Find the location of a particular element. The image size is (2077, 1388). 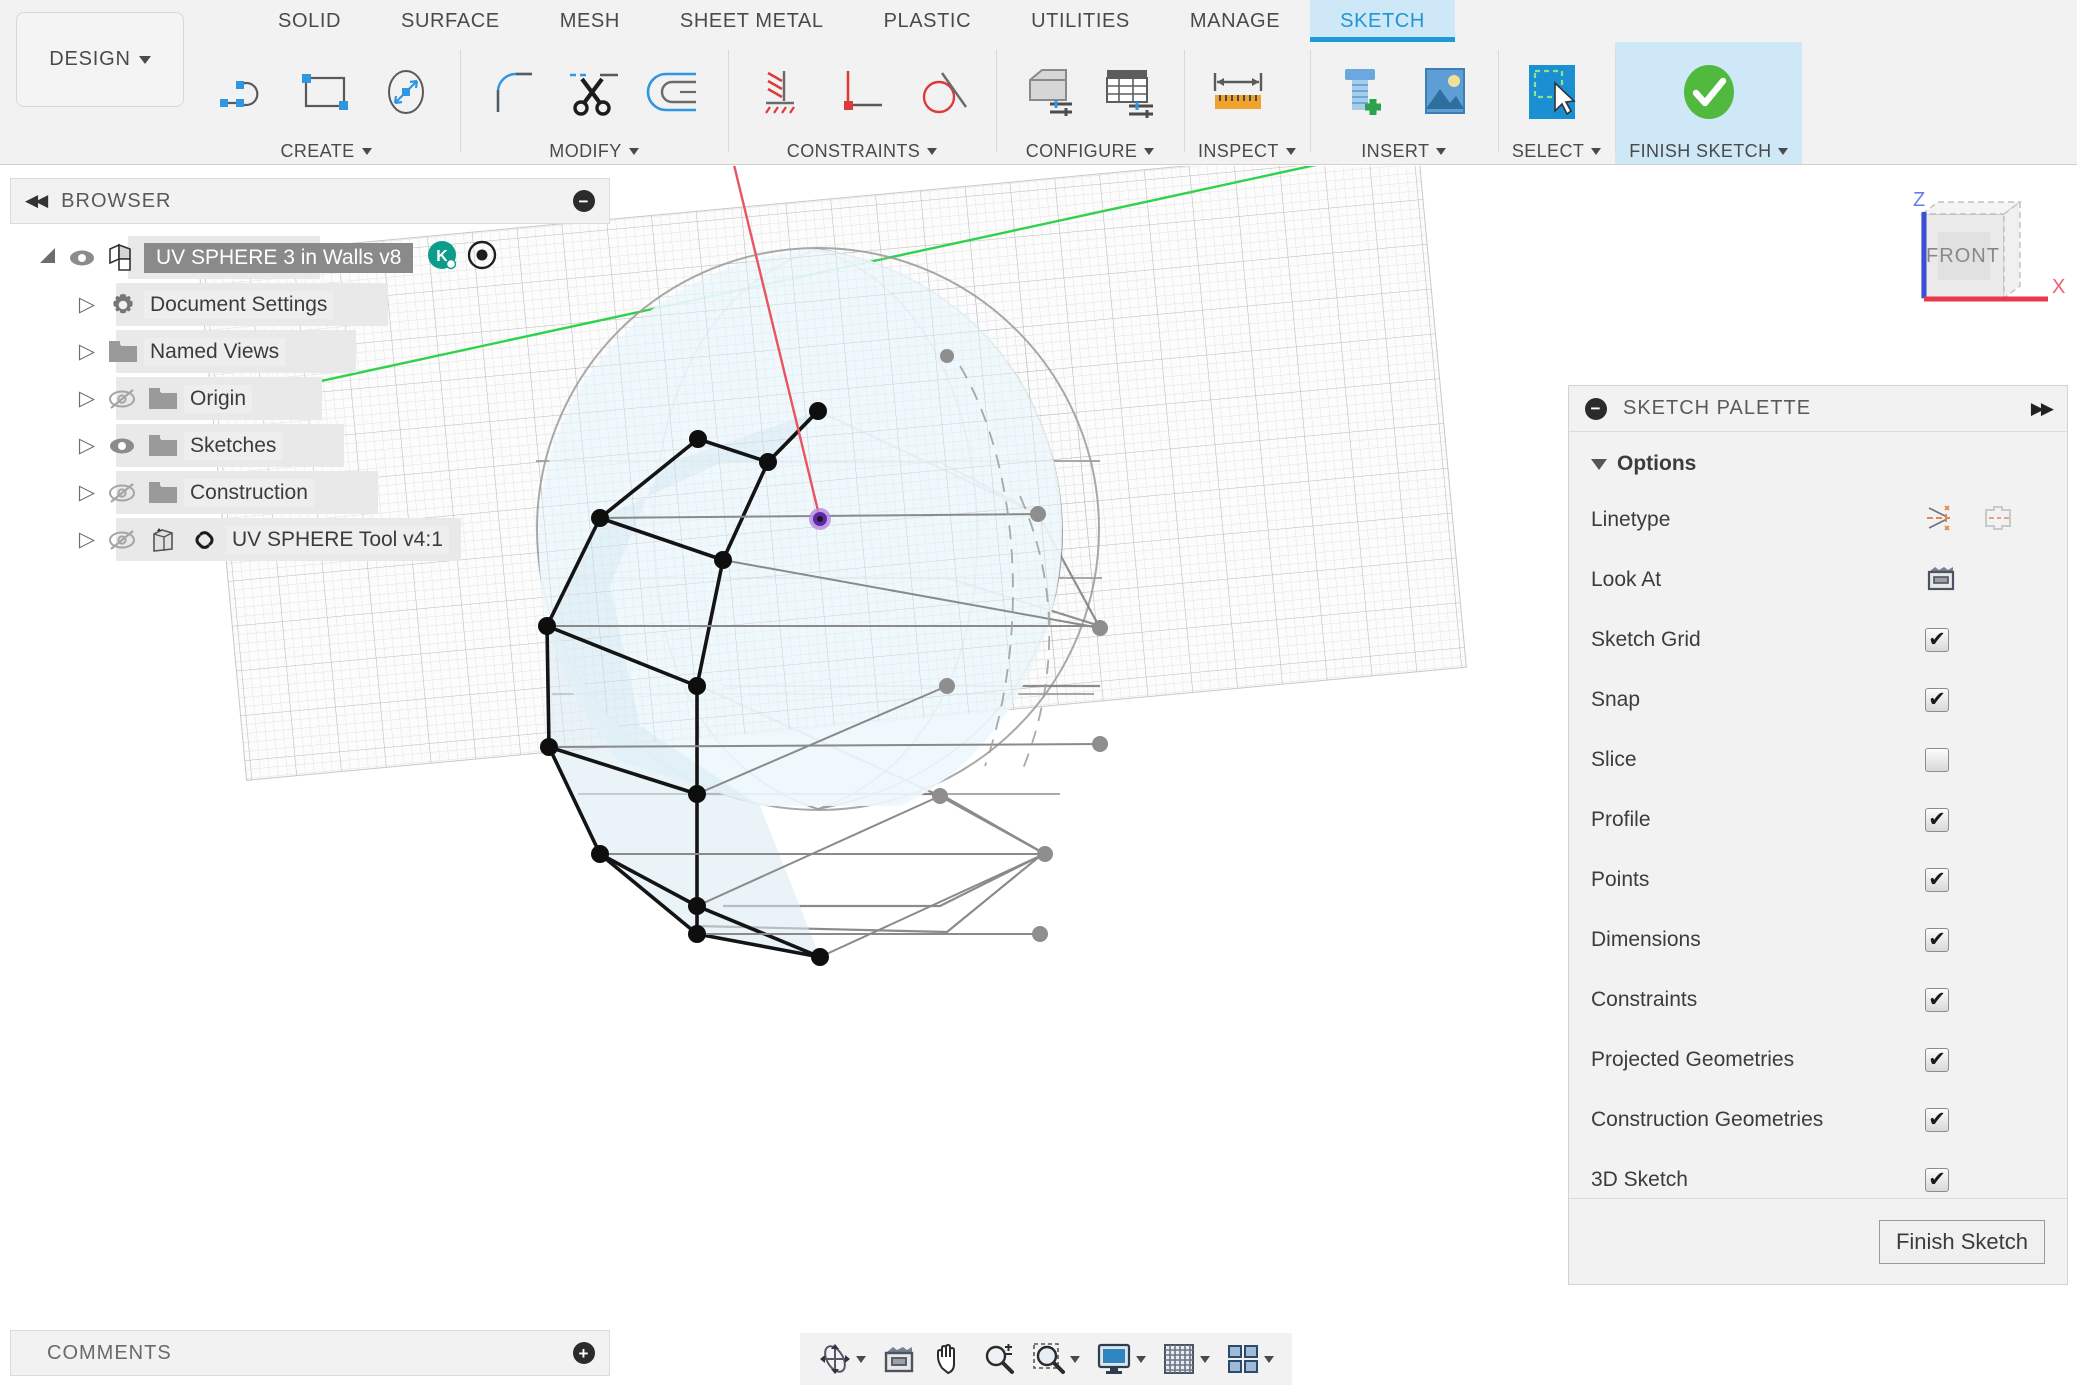

option-snap: Snap is located at coordinates (1818, 700).